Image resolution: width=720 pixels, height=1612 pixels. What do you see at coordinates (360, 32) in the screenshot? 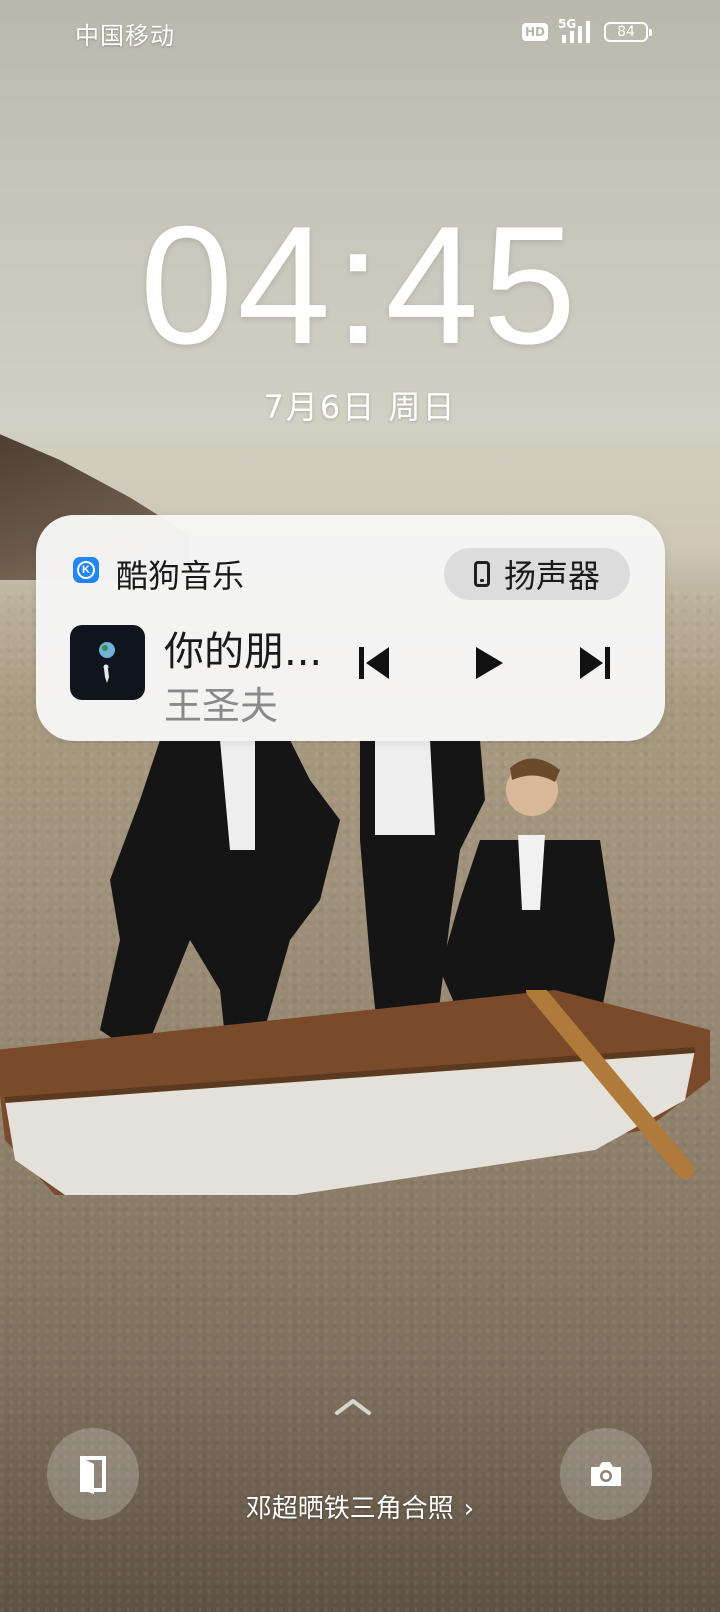
I see `status-bar: 中国移动 HD 5G 84` at bounding box center [360, 32].